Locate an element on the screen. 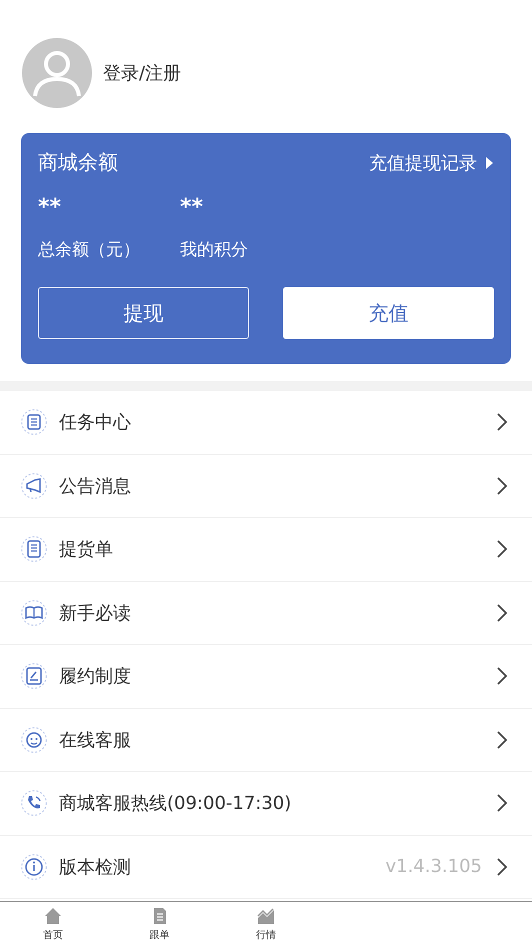 This screenshot has width=532, height=946. tab-label: 首页 is located at coordinates (53, 935).